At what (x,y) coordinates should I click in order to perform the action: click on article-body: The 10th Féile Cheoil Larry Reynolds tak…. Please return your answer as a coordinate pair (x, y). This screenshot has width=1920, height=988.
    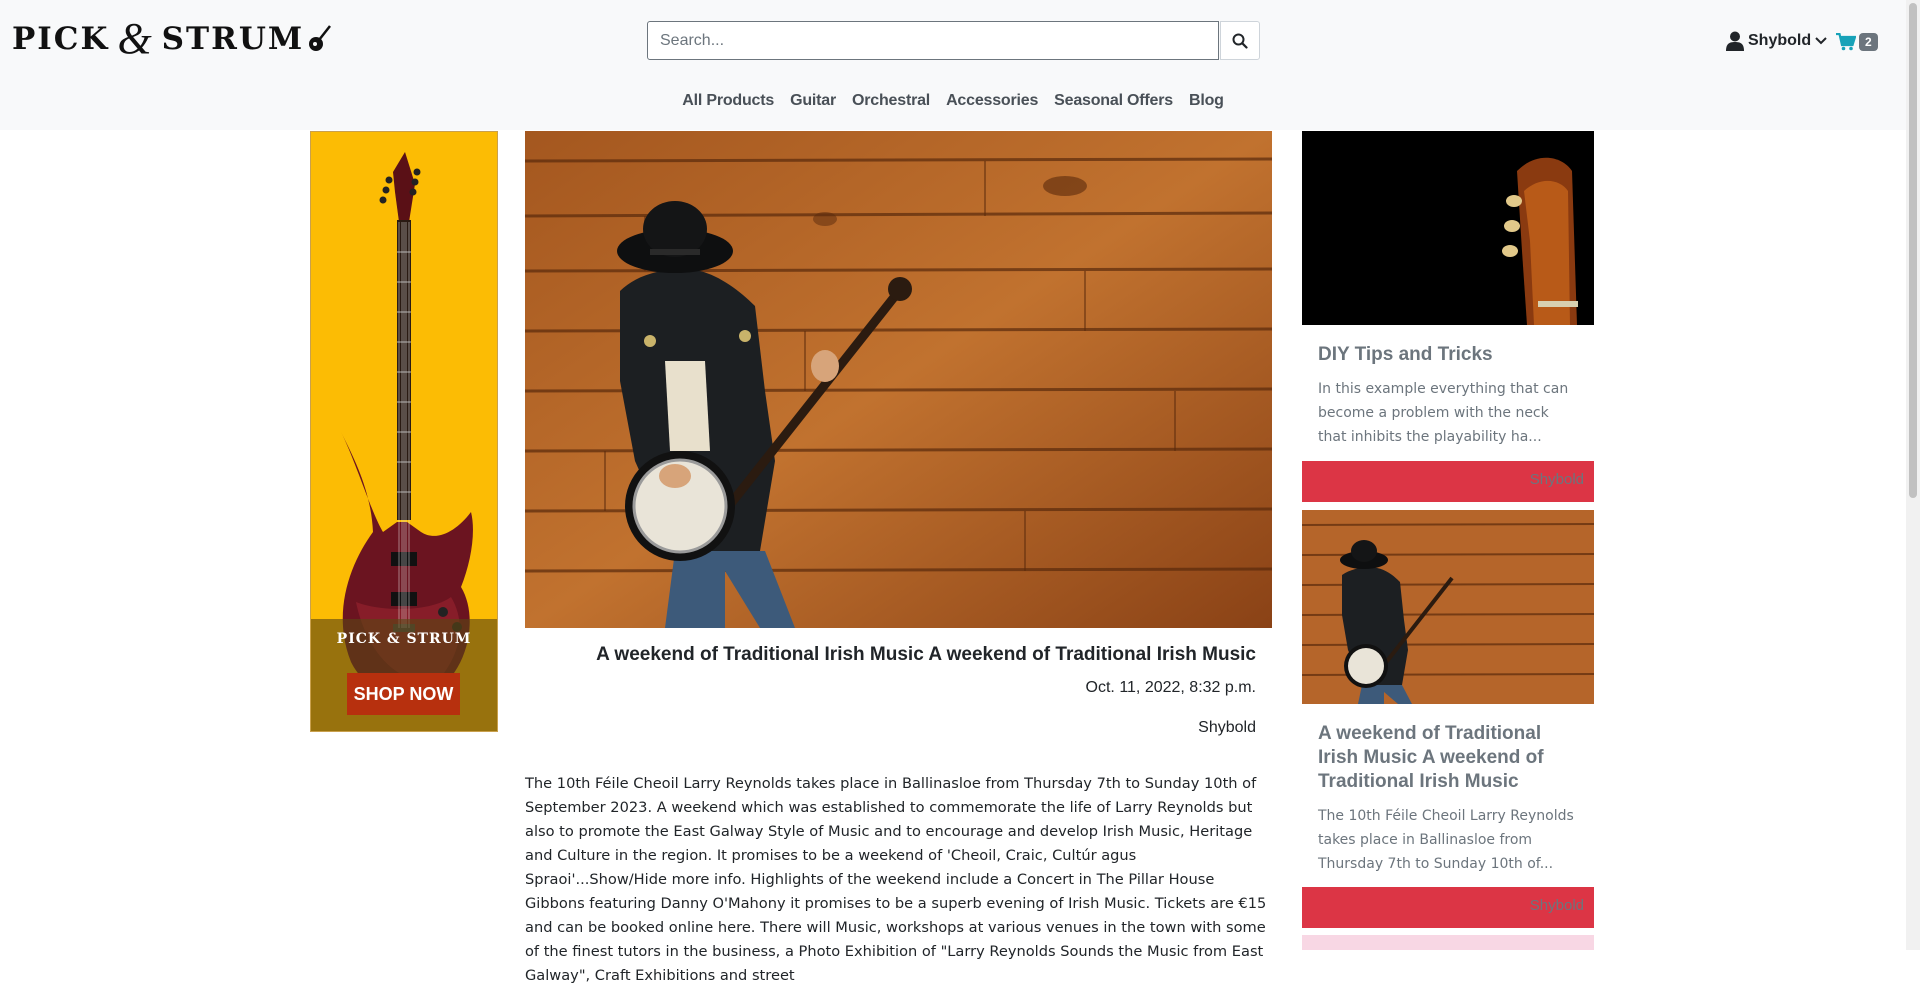
    Looking at the image, I should click on (896, 879).